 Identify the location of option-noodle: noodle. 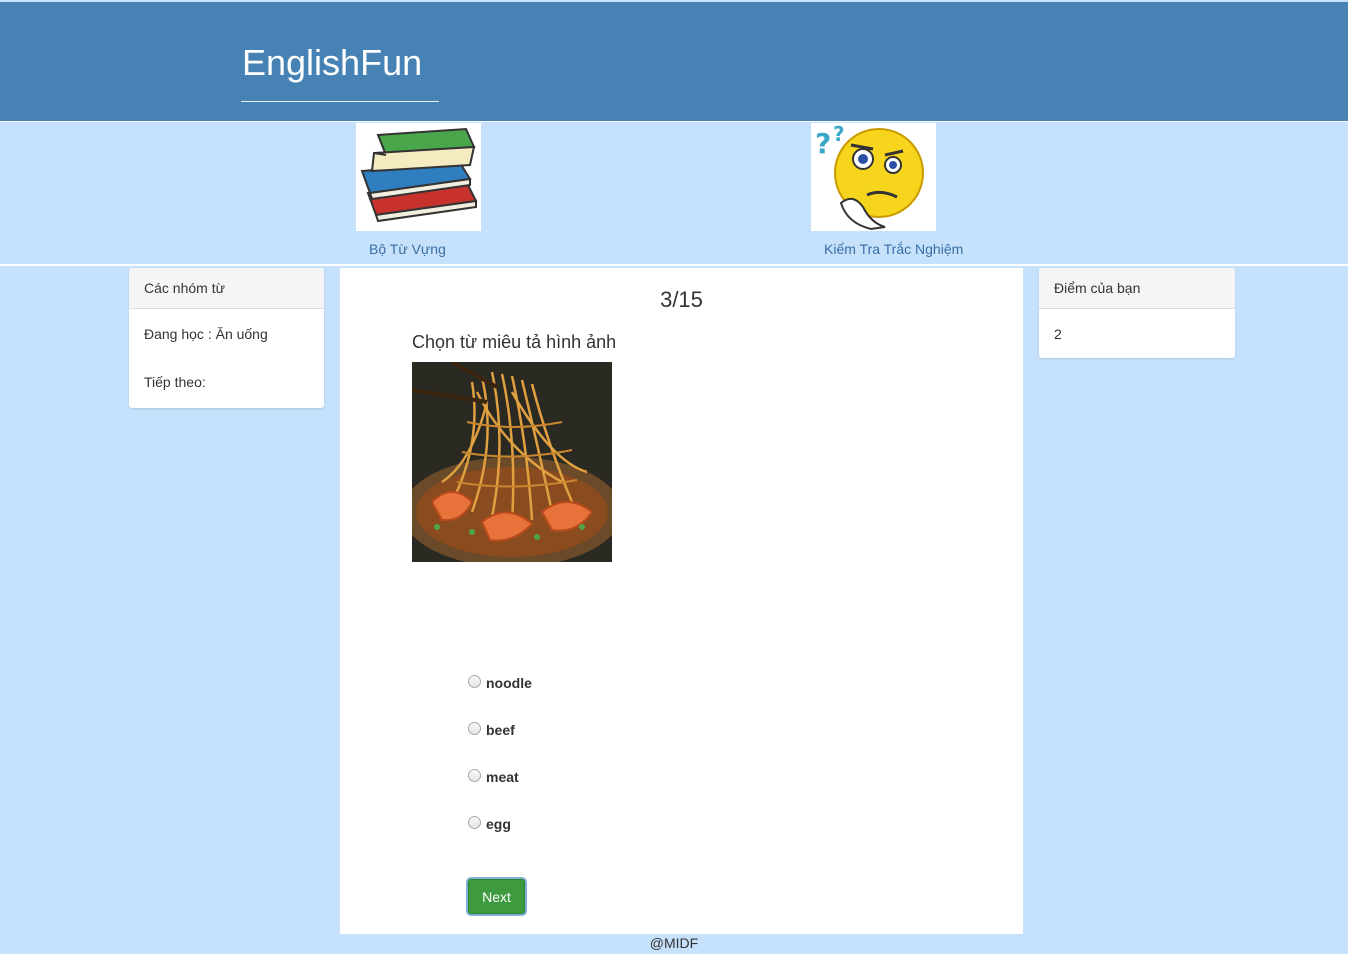
(500, 682).